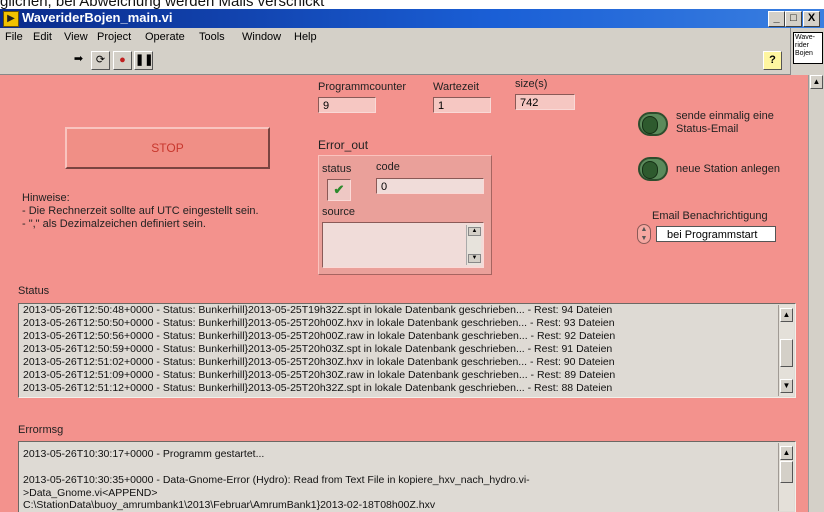 The height and width of the screenshot is (512, 824). What do you see at coordinates (786, 353) in the screenshot?
I see `status-scroll-thumb` at bounding box center [786, 353].